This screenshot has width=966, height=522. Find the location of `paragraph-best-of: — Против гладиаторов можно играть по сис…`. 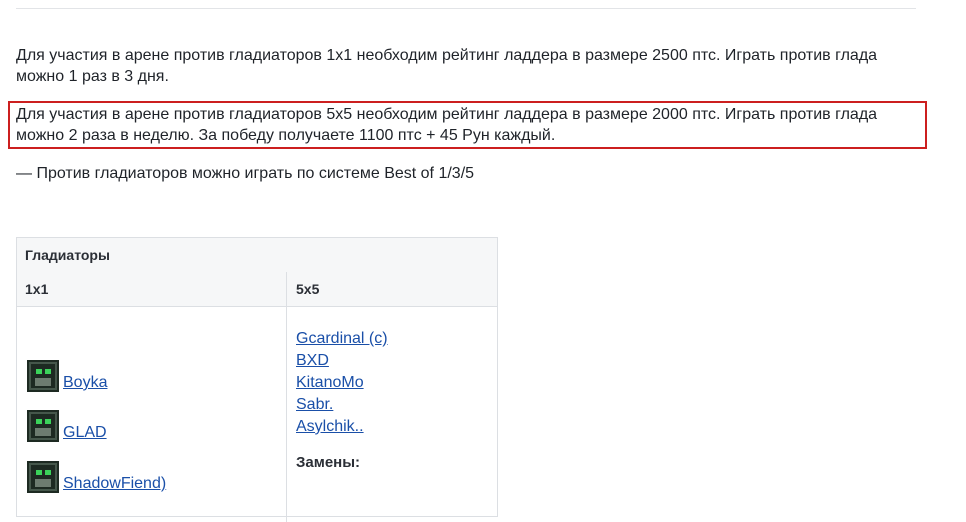

paragraph-best-of: — Против гладиаторов можно играть по сис… is located at coordinates (245, 173).